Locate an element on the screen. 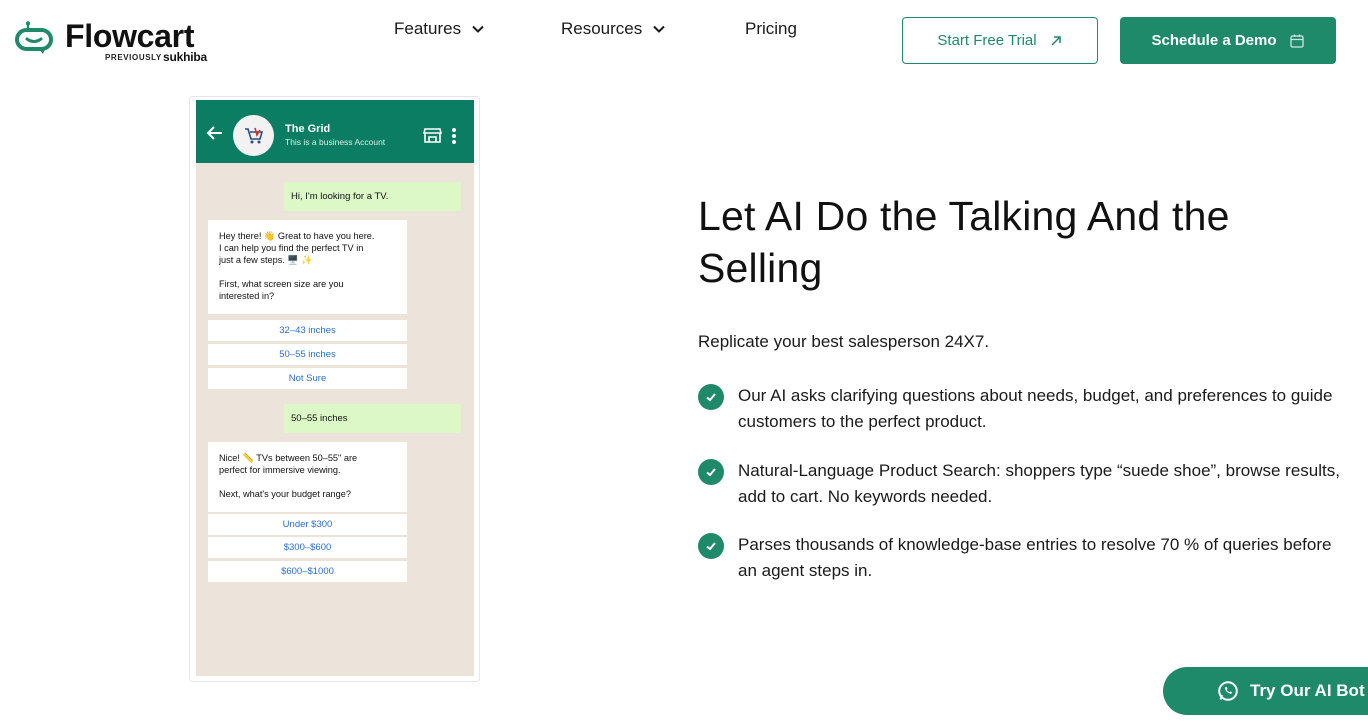  whatsapp-icon is located at coordinates (1228, 691).